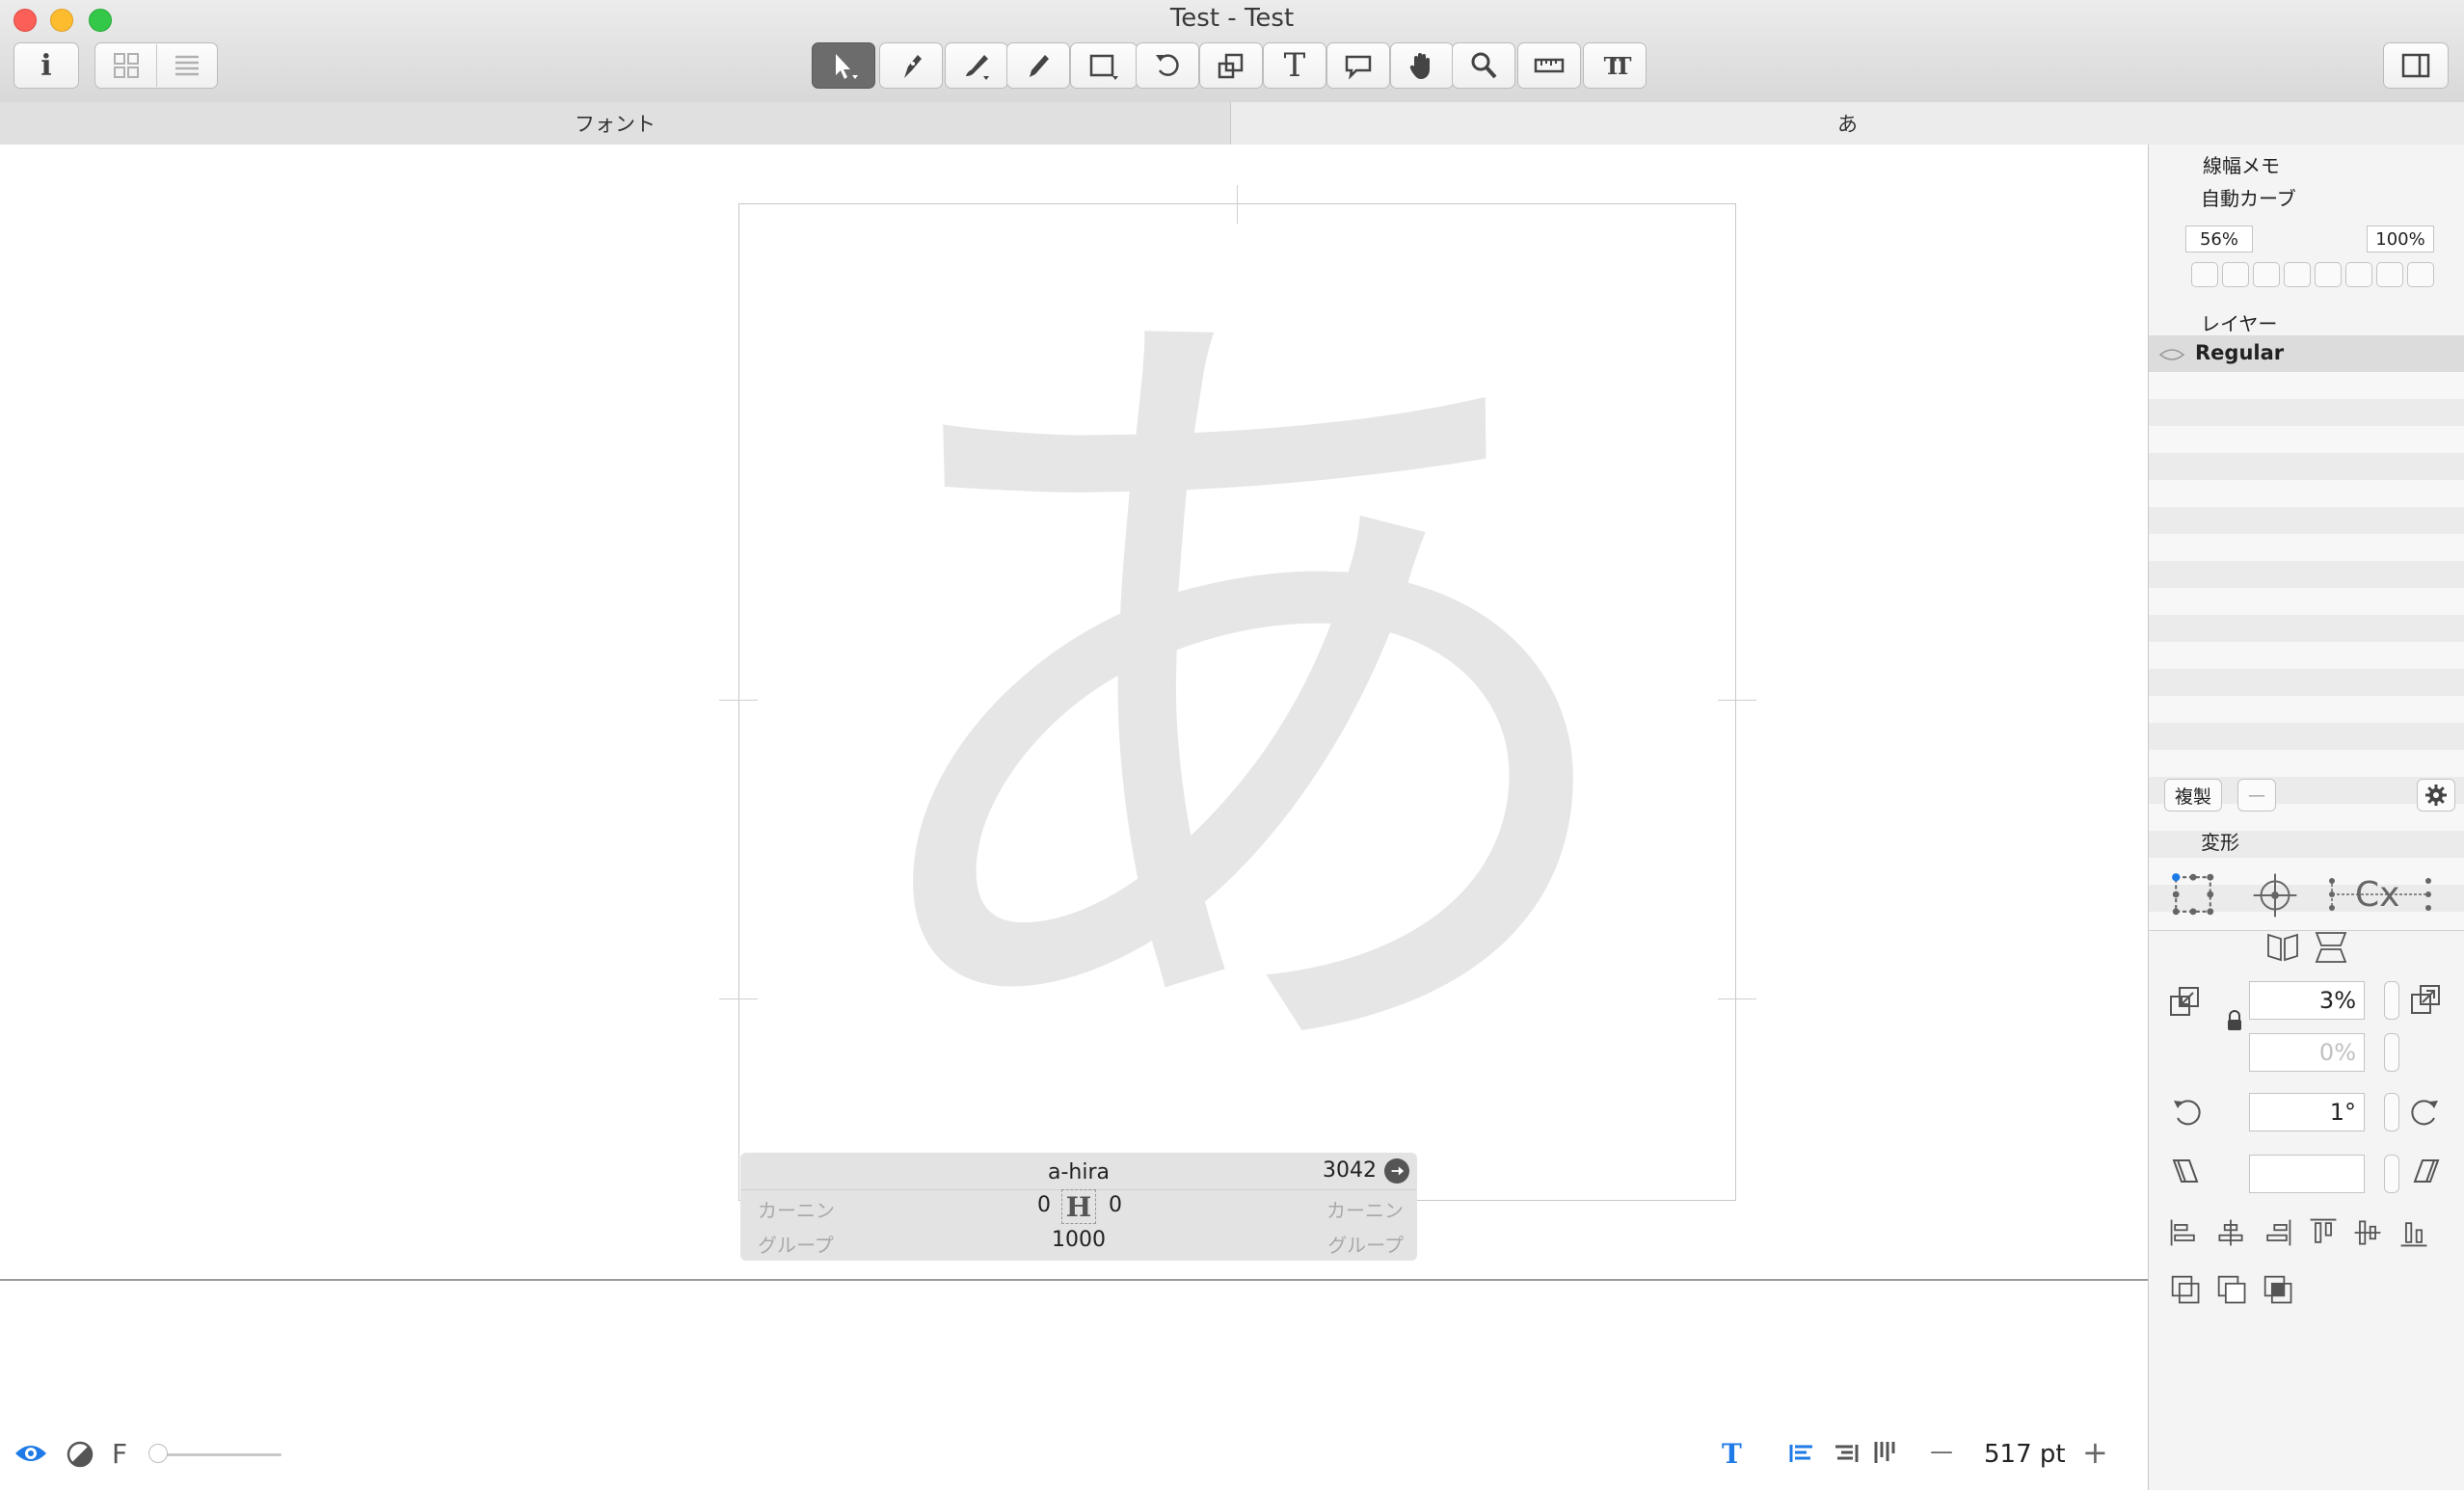 The height and width of the screenshot is (1490, 2464). I want to click on contrast-icon, so click(80, 1454).